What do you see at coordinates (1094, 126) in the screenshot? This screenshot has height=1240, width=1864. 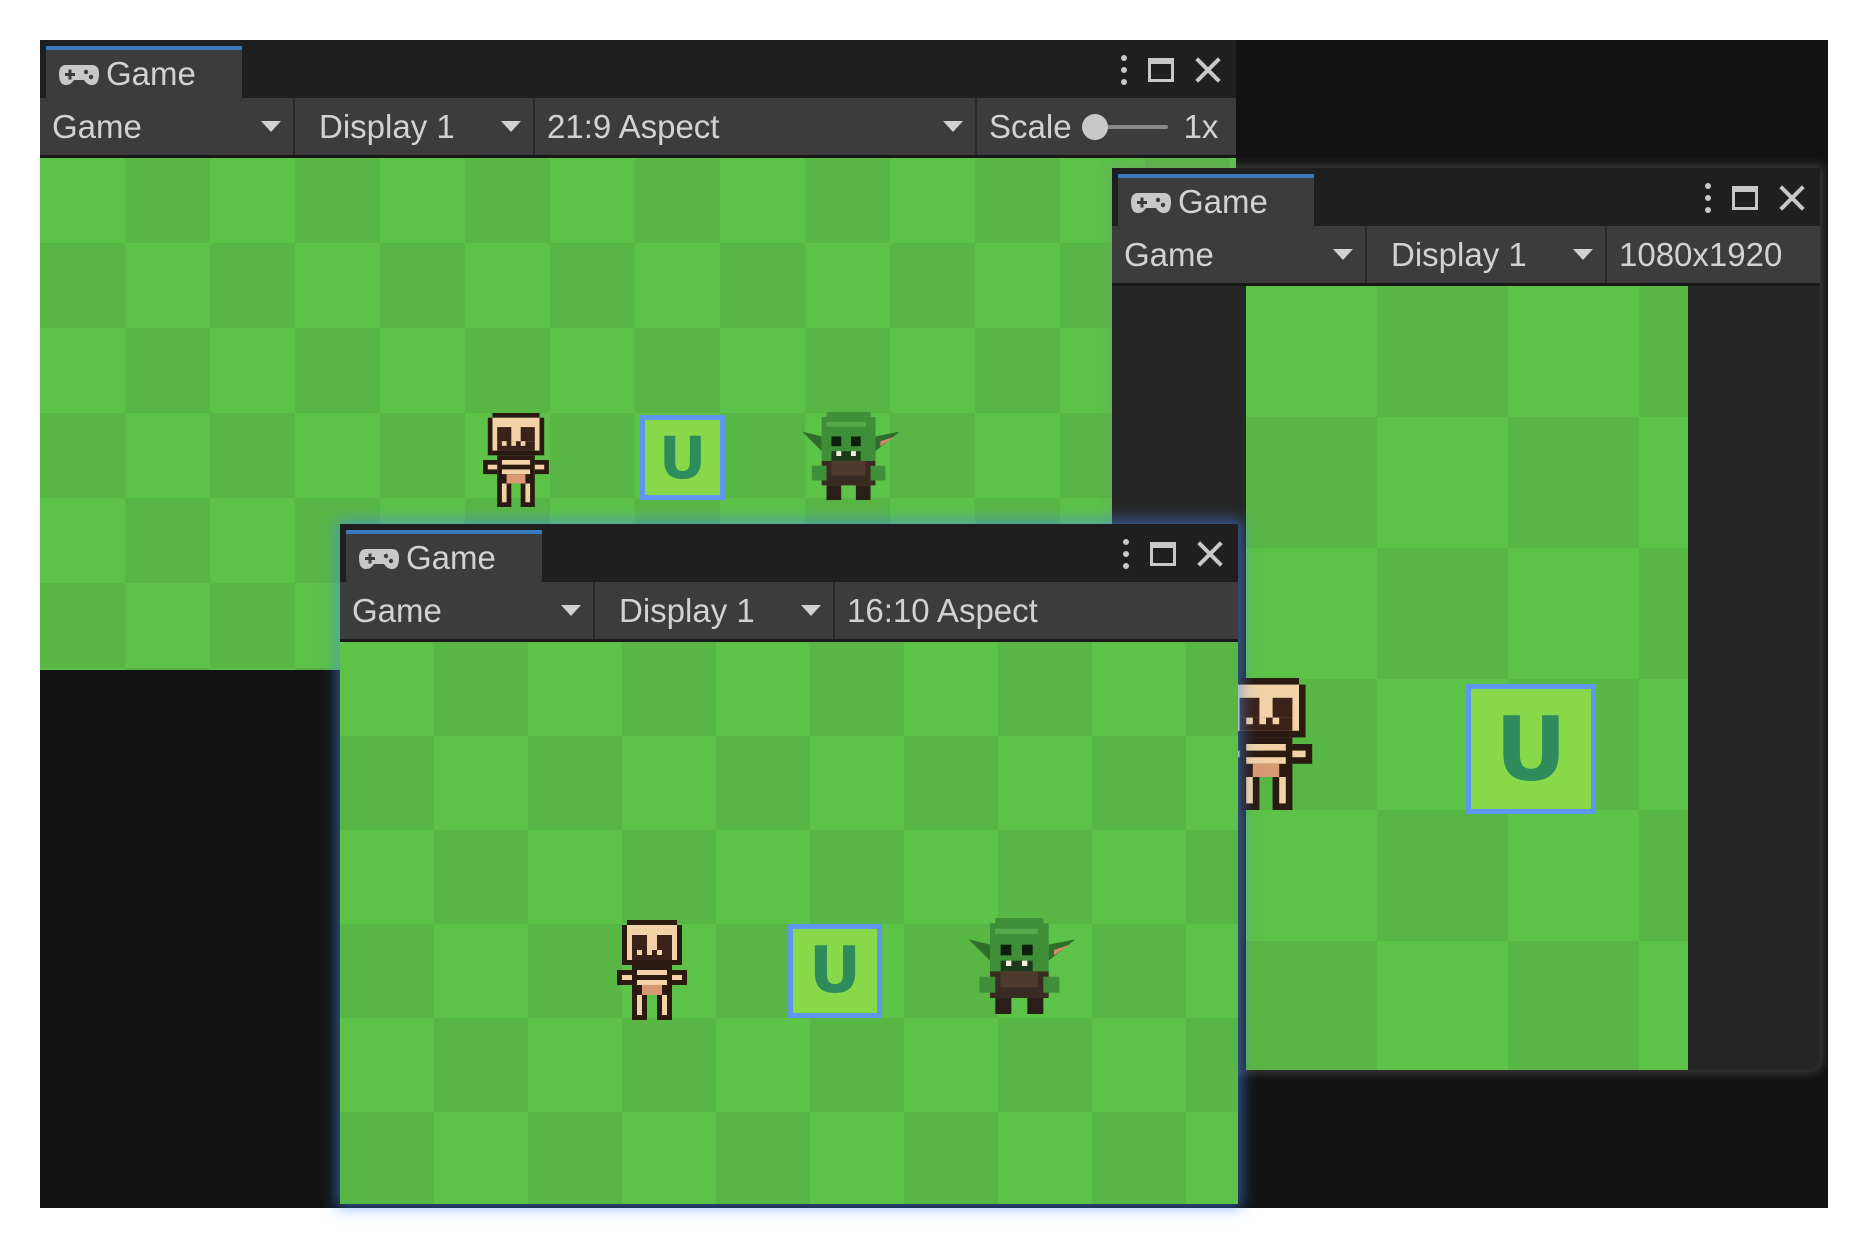 I see `scale-slider-thumb` at bounding box center [1094, 126].